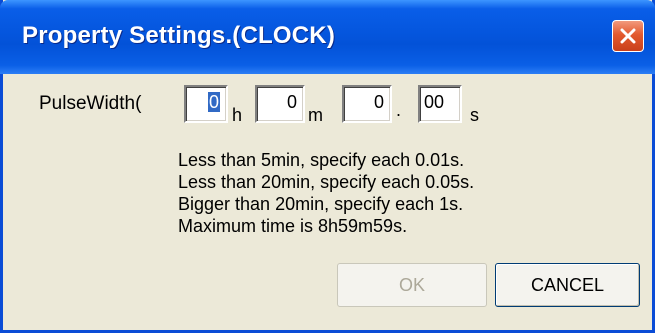 The width and height of the screenshot is (655, 333). I want to click on hours-value: 0, so click(213, 102).